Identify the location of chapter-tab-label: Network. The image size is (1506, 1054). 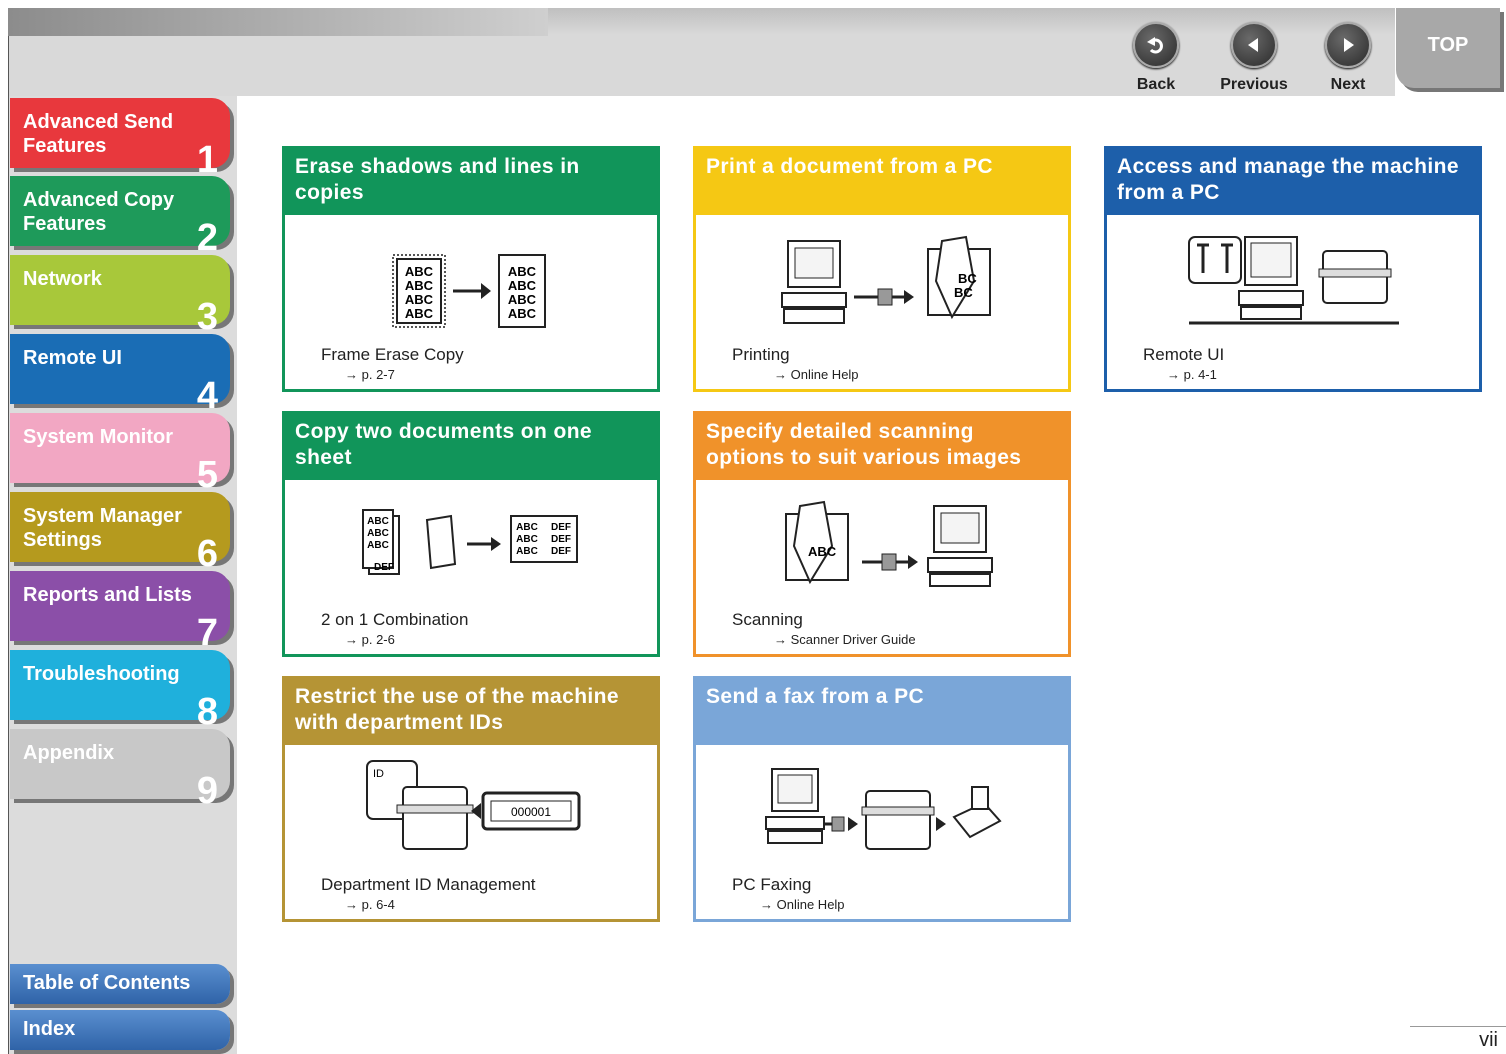
(62, 279).